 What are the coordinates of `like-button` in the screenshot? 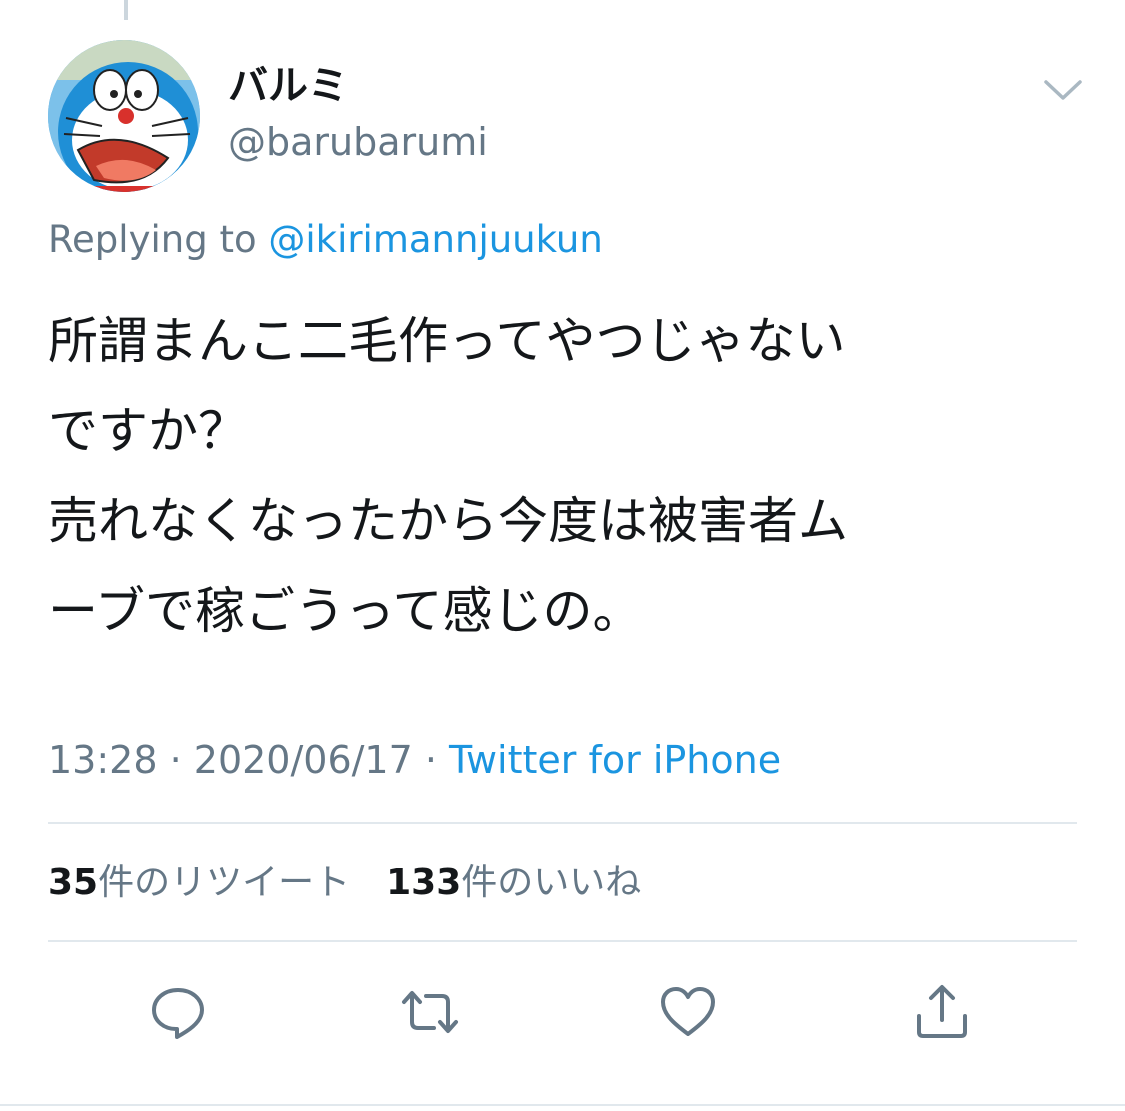 It's located at (688, 1012).